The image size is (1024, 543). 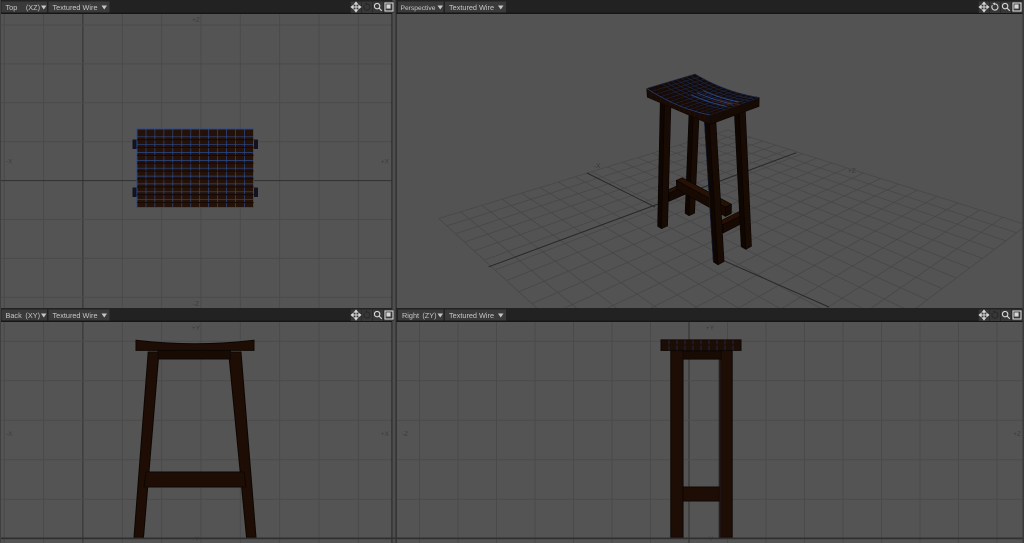 What do you see at coordinates (410, 315) in the screenshot?
I see `svg-text: Right` at bounding box center [410, 315].